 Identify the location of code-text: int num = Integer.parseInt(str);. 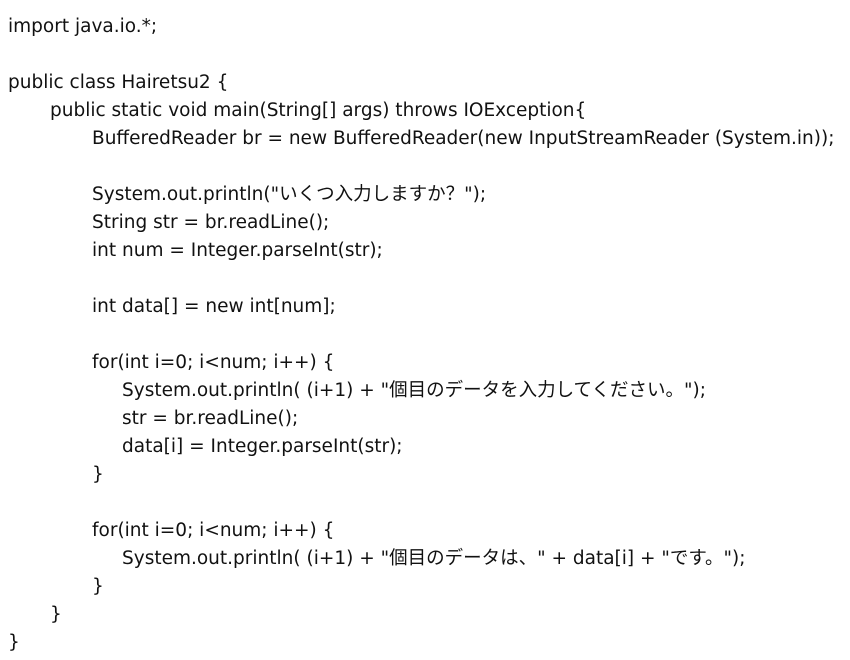
(237, 250).